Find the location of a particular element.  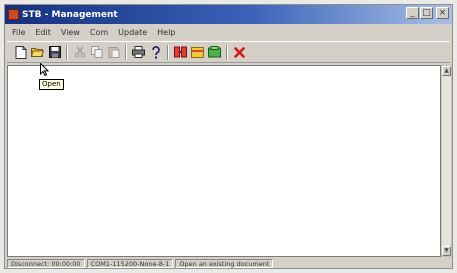

maximize-button: □ is located at coordinates (426, 13).